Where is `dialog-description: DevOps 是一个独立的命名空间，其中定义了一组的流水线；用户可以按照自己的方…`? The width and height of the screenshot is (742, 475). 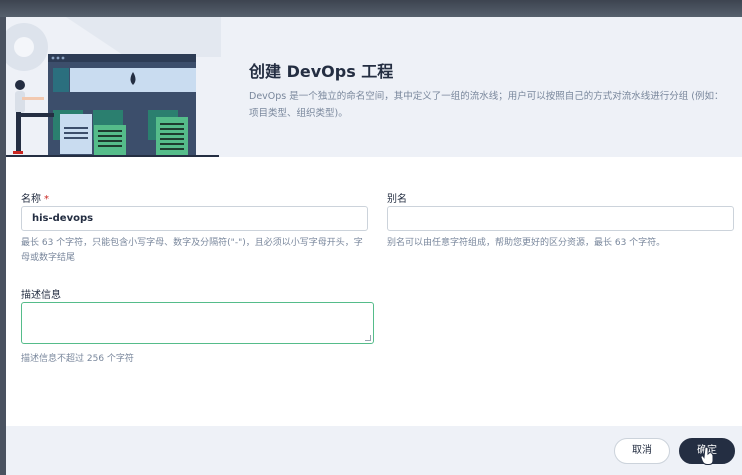
dialog-description: DevOps 是一个独立的命名空间，其中定义了一组的流水线；用户可以按照自己的方… is located at coordinates (486, 105).